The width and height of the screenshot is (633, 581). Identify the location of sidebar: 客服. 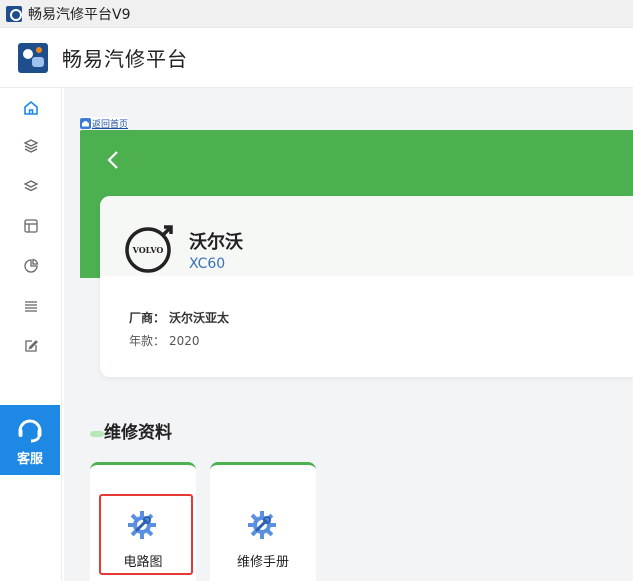
(31, 334).